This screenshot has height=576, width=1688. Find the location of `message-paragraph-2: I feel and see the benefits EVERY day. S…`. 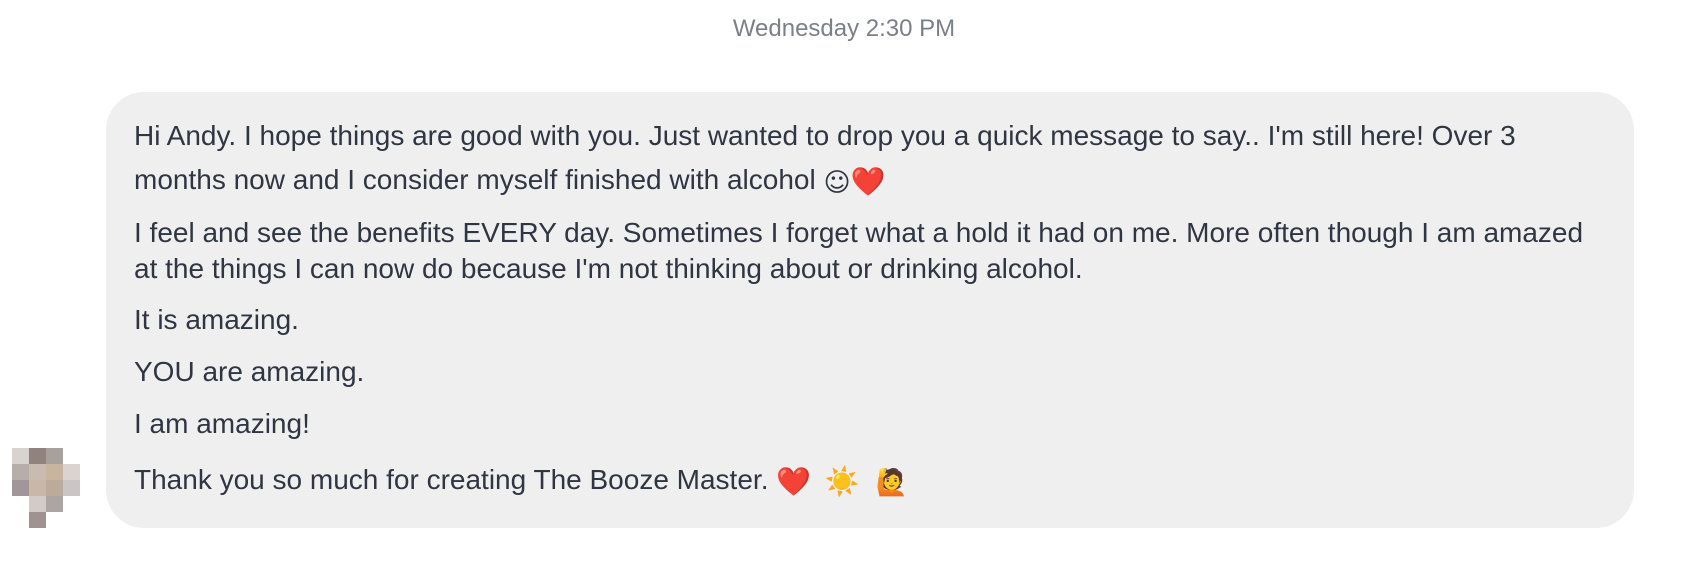

message-paragraph-2: I feel and see the benefits EVERY day. S… is located at coordinates (859, 250).